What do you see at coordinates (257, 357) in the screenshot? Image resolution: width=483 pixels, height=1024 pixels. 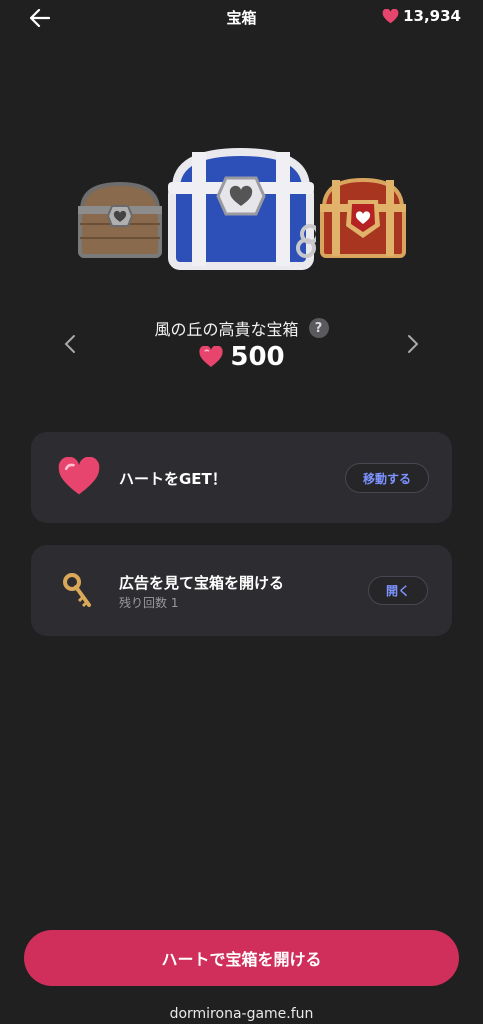 I see `chest-price-value: 500` at bounding box center [257, 357].